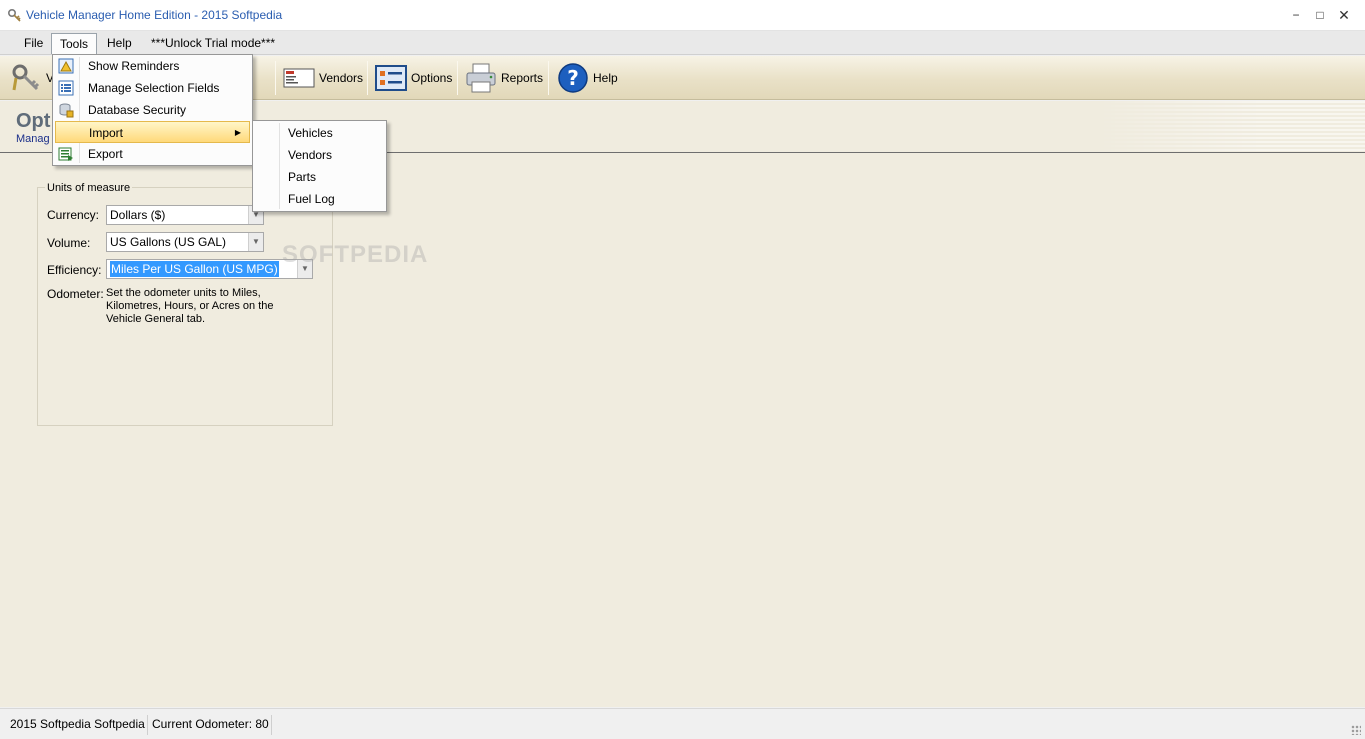  I want to click on printer-icon, so click(481, 78).